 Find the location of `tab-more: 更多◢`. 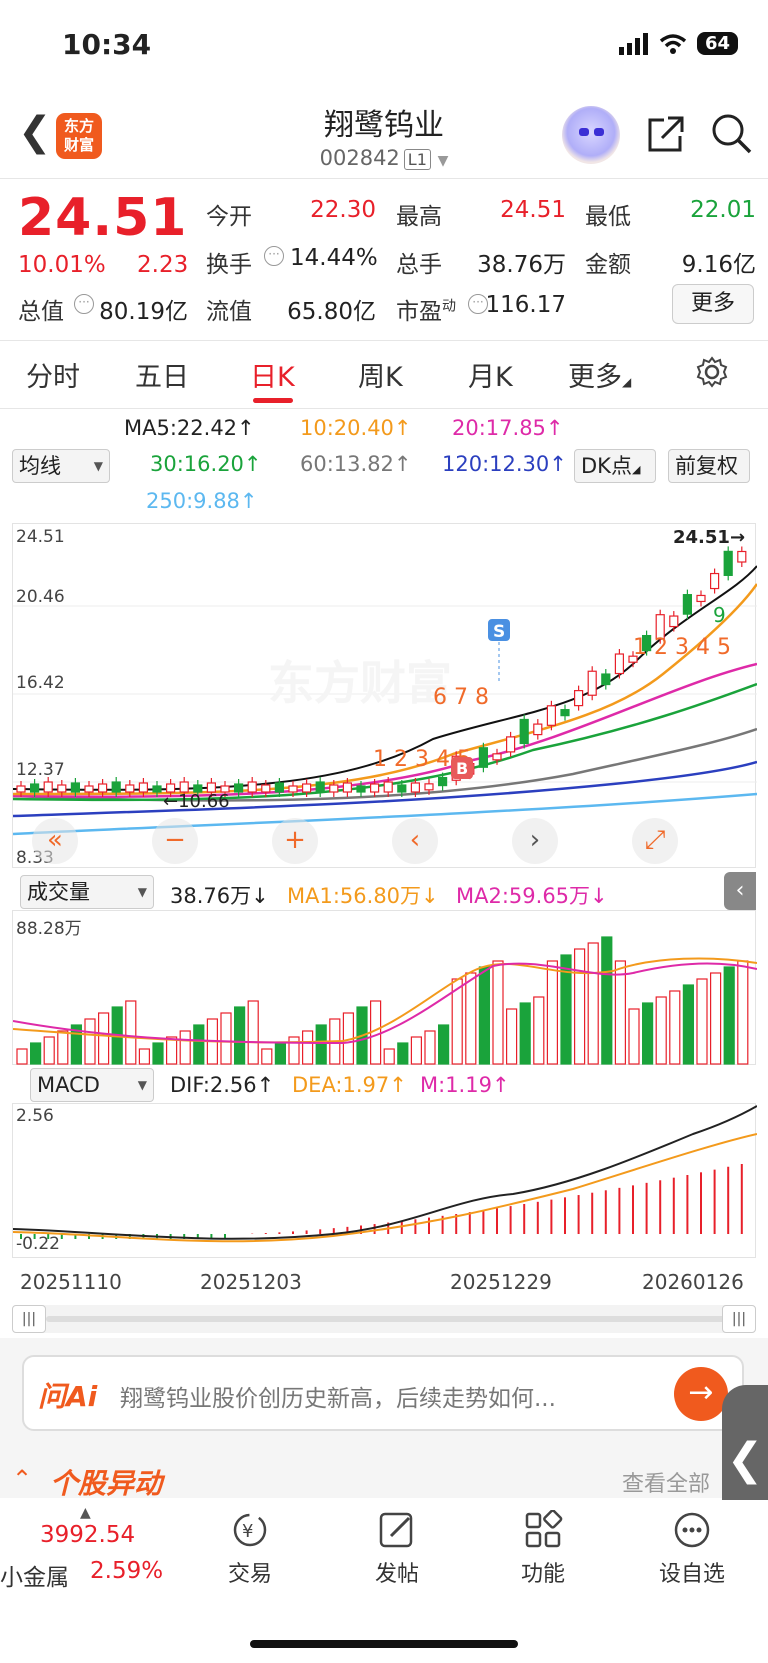

tab-more: 更多◢ is located at coordinates (599, 374).